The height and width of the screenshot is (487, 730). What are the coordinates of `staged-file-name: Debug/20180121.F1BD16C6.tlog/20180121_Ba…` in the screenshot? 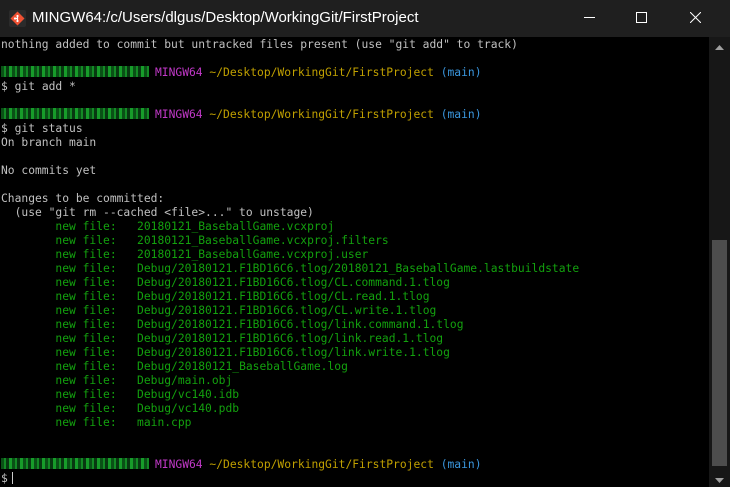 It's located at (358, 268).